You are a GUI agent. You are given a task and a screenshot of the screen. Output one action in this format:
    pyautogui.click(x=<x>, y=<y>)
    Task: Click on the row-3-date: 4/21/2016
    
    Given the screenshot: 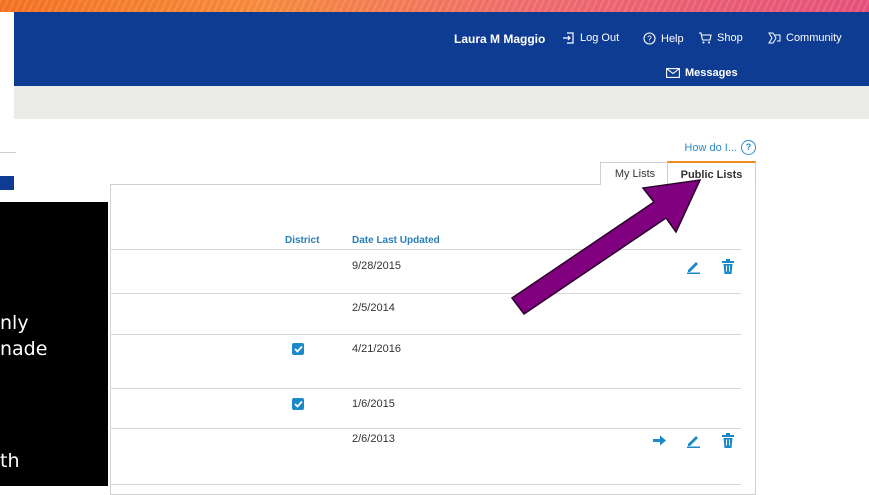 What is the action you would take?
    pyautogui.click(x=376, y=349)
    